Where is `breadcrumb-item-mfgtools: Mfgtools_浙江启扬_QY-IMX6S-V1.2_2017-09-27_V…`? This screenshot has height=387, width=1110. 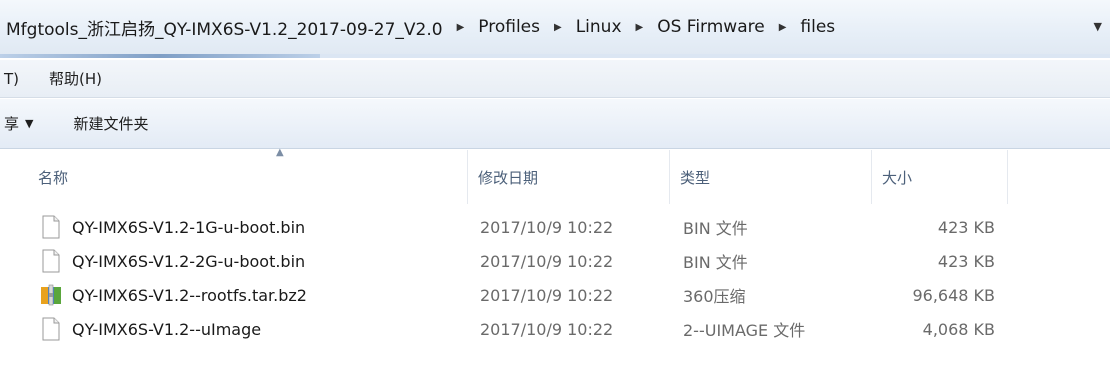
breadcrumb-item-mfgtools: Mfgtools_浙江启扬_QY-IMX6S-V1.2_2017-09-27_V… is located at coordinates (224, 27).